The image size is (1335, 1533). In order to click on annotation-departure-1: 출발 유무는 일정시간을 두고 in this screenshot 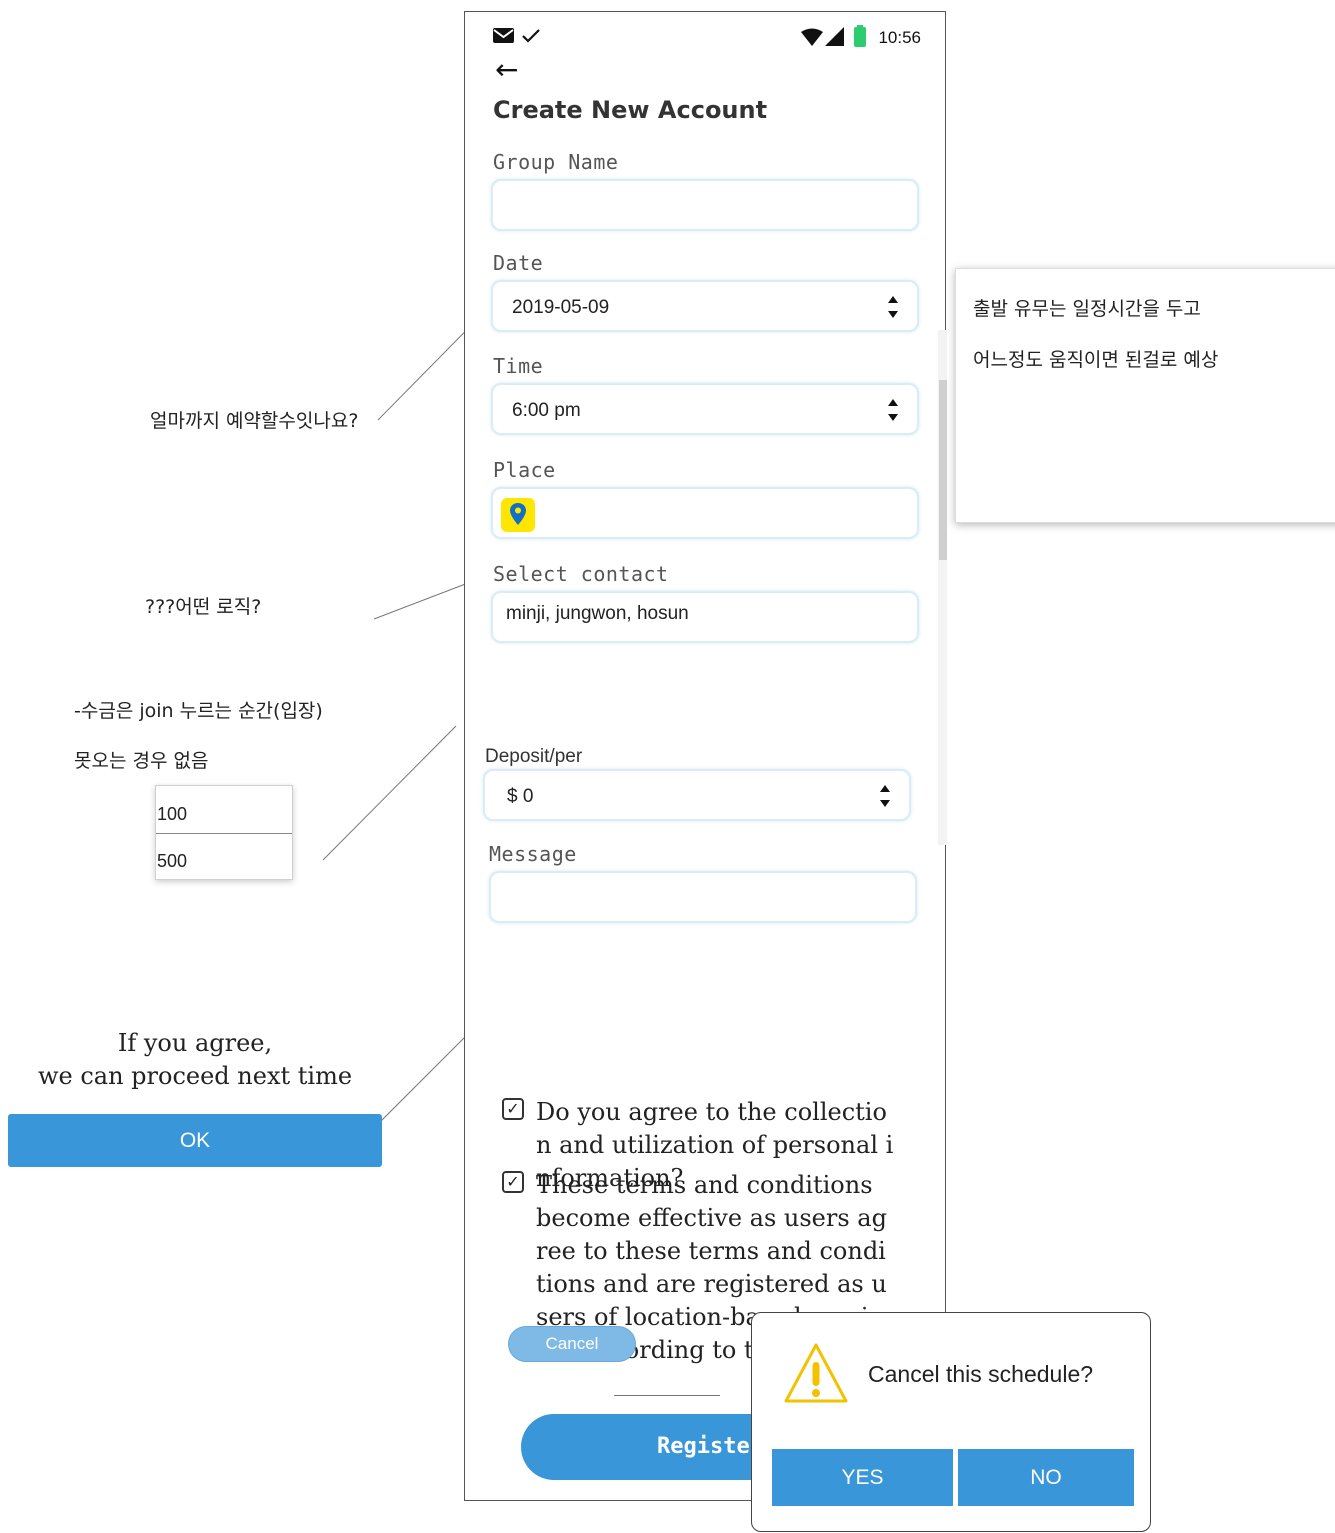, I will do `click(1087, 309)`.